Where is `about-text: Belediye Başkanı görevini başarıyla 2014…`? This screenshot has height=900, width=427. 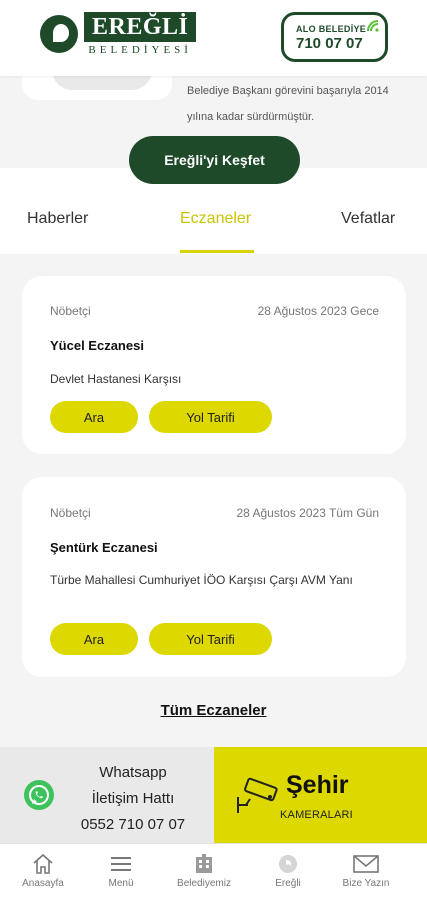
about-text: Belediye Başkanı görevini başarıyla 2014… is located at coordinates (302, 104).